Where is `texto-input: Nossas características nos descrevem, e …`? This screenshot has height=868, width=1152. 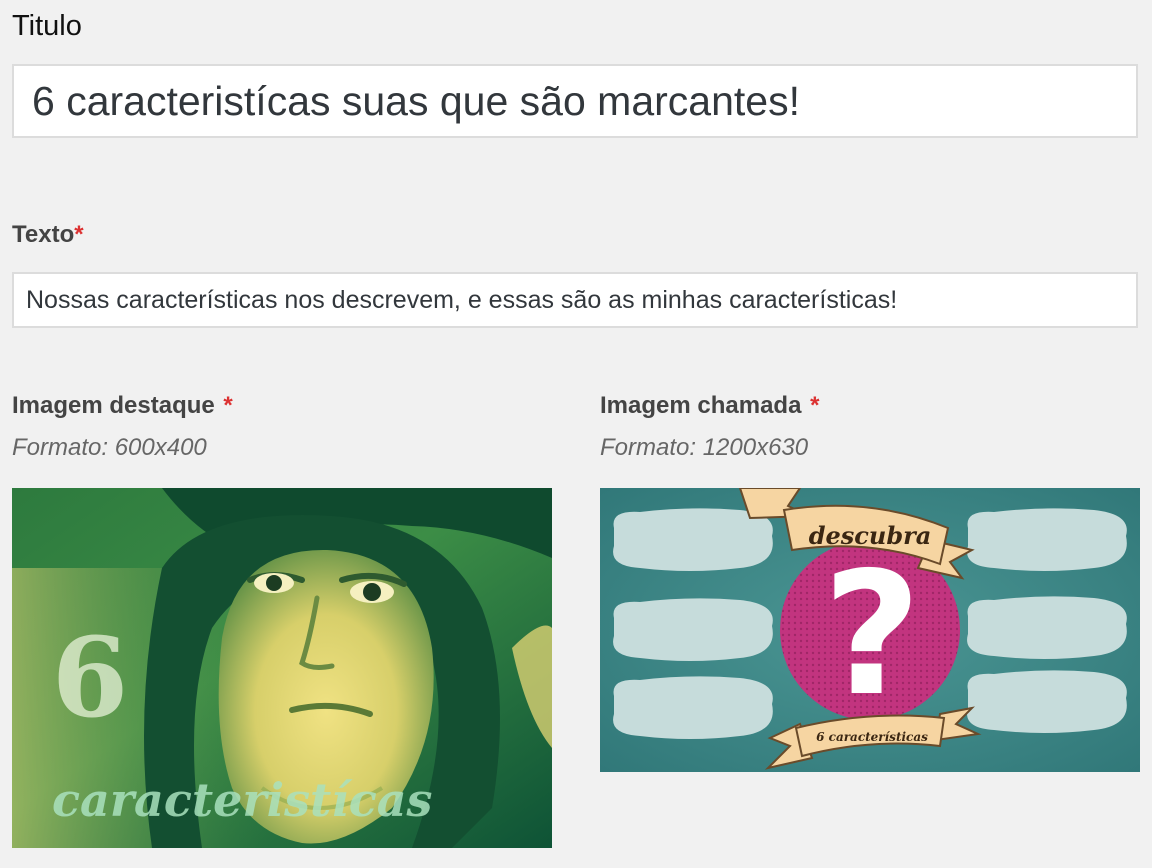
texto-input: Nossas características nos descrevem, e … is located at coordinates (575, 300).